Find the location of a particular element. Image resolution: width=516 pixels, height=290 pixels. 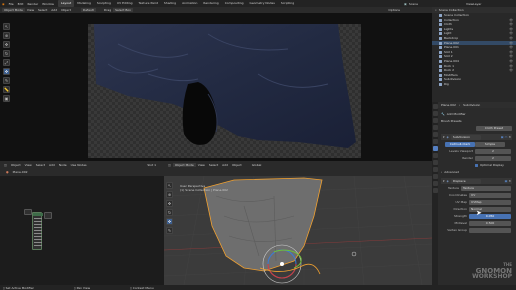

uv-map-field: UVMap is located at coordinates (490, 202).